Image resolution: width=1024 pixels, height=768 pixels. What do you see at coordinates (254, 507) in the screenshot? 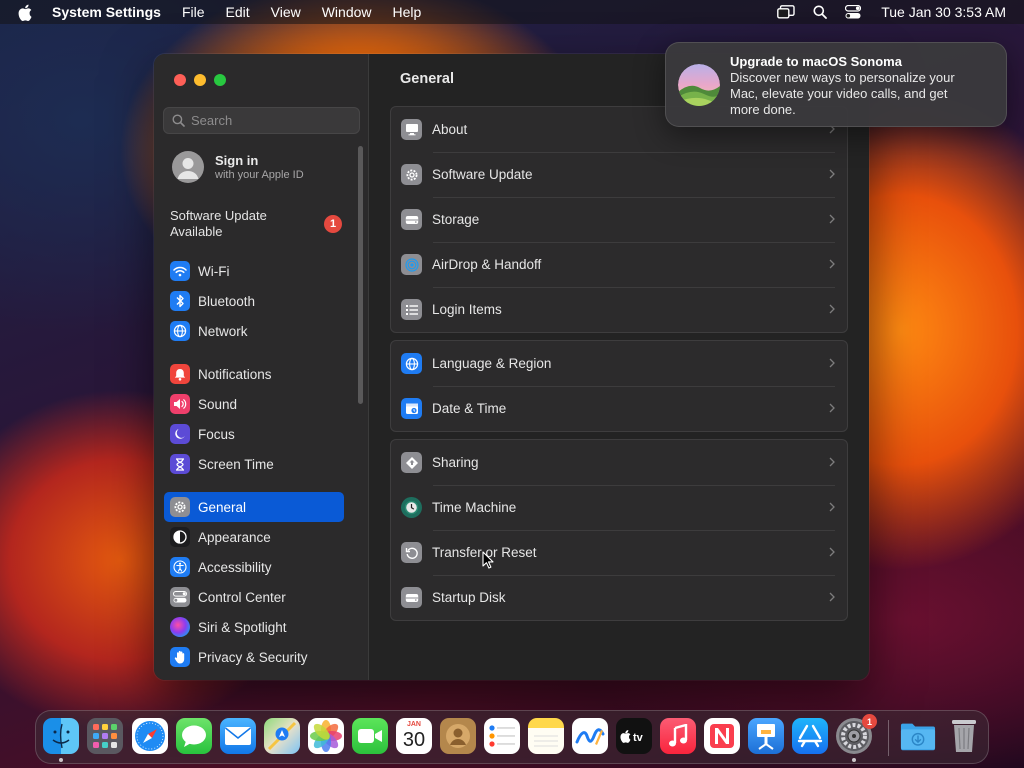
I see `sidebar-item-general: General` at bounding box center [254, 507].